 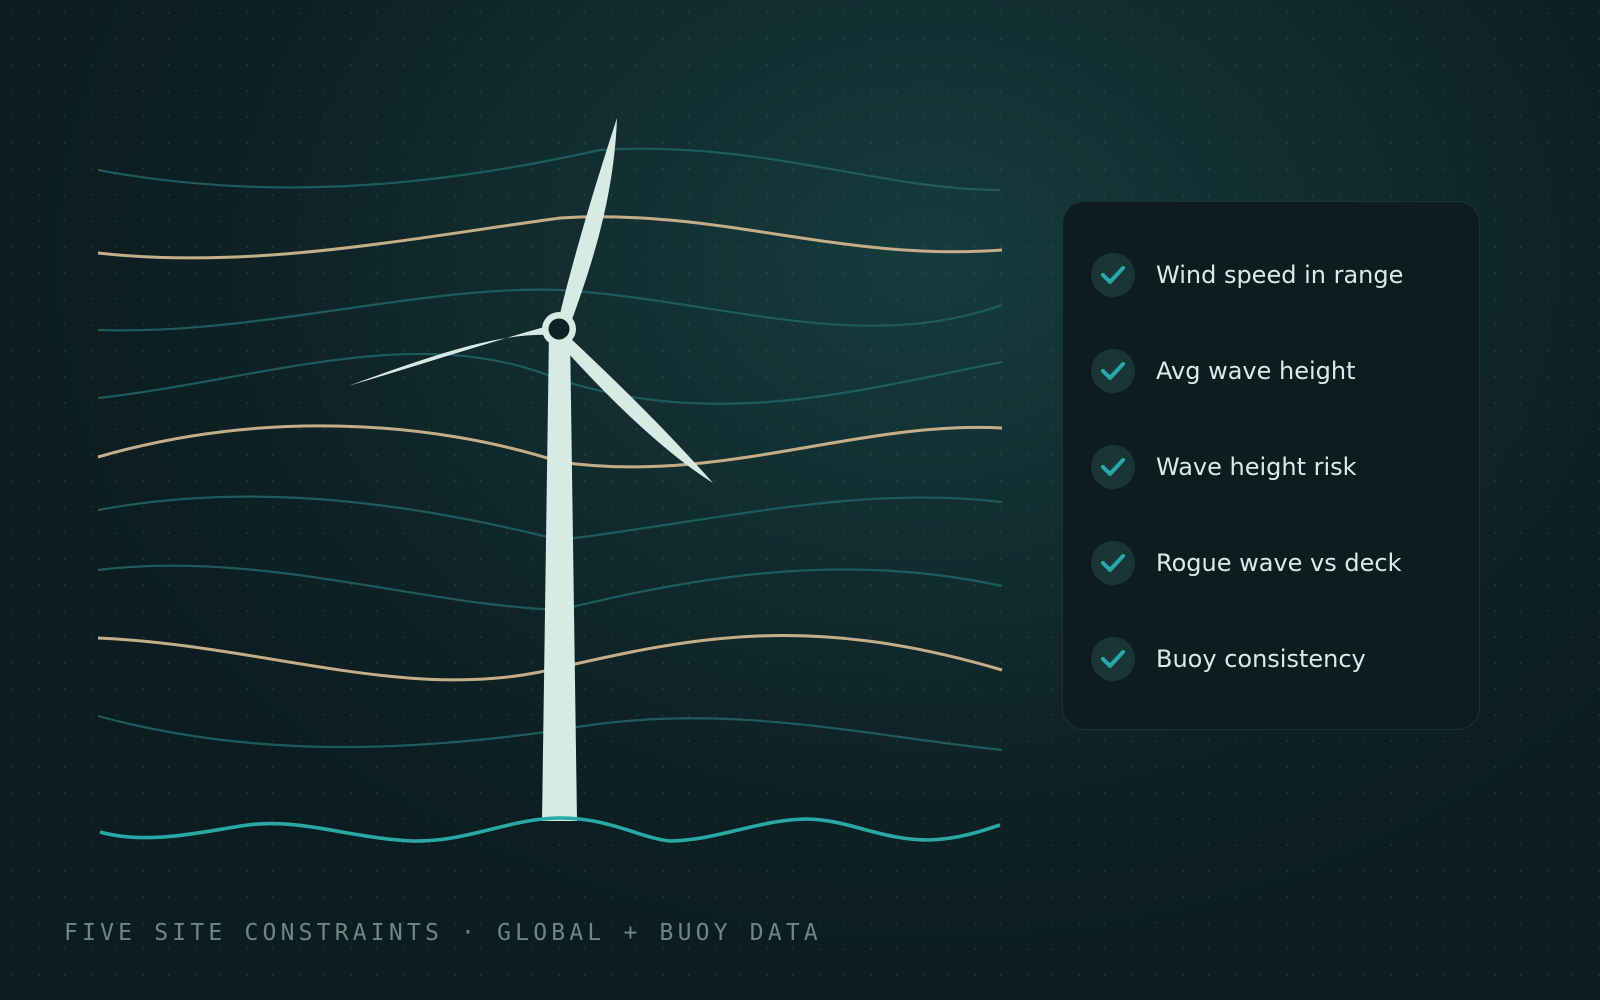 What do you see at coordinates (1279, 563) in the screenshot?
I see `checklist-item-label: Rogue wave vs deck` at bounding box center [1279, 563].